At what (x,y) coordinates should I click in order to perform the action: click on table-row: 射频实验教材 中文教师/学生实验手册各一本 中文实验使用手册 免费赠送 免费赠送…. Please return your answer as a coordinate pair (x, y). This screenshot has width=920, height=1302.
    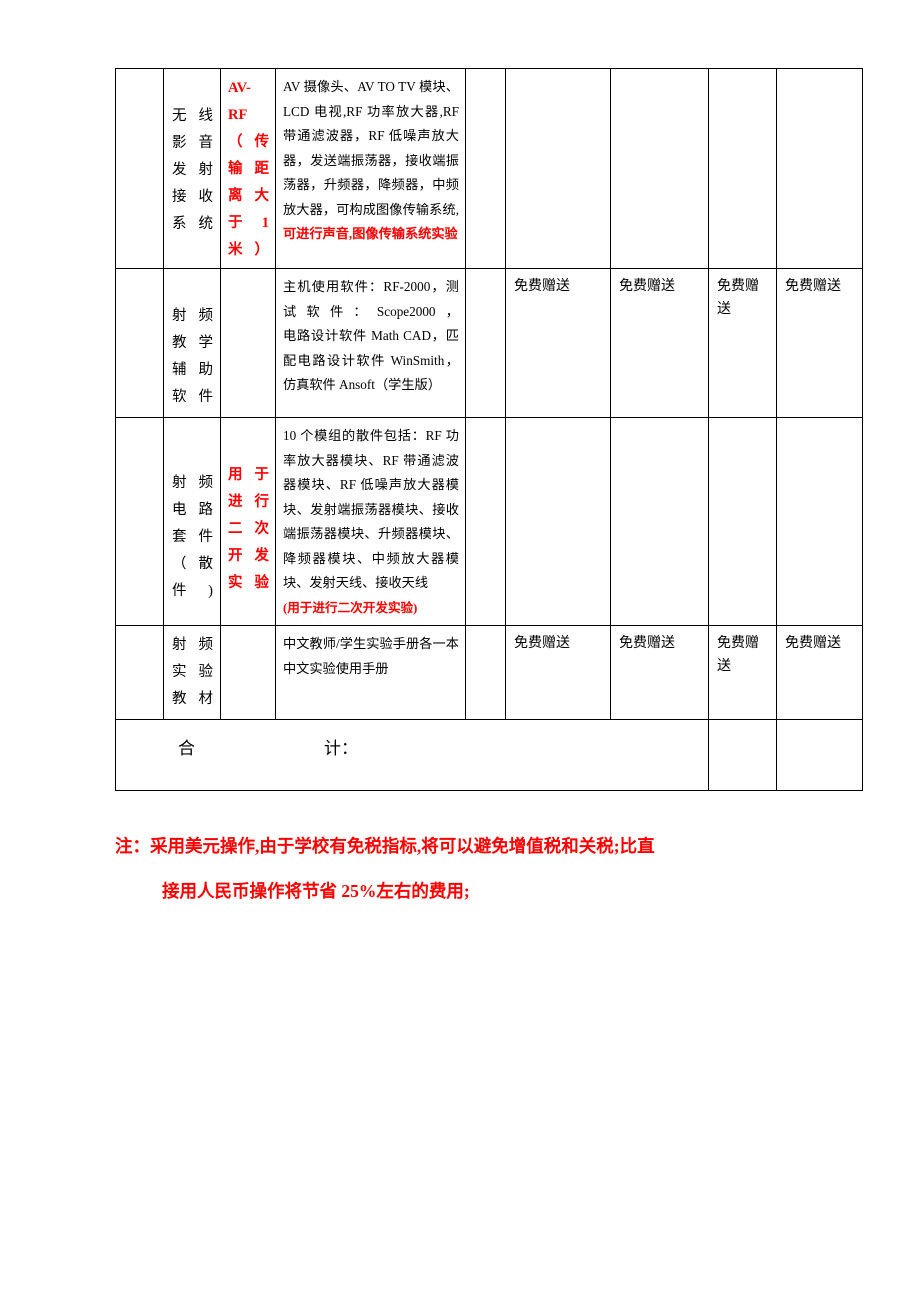
    Looking at the image, I should click on (489, 672).